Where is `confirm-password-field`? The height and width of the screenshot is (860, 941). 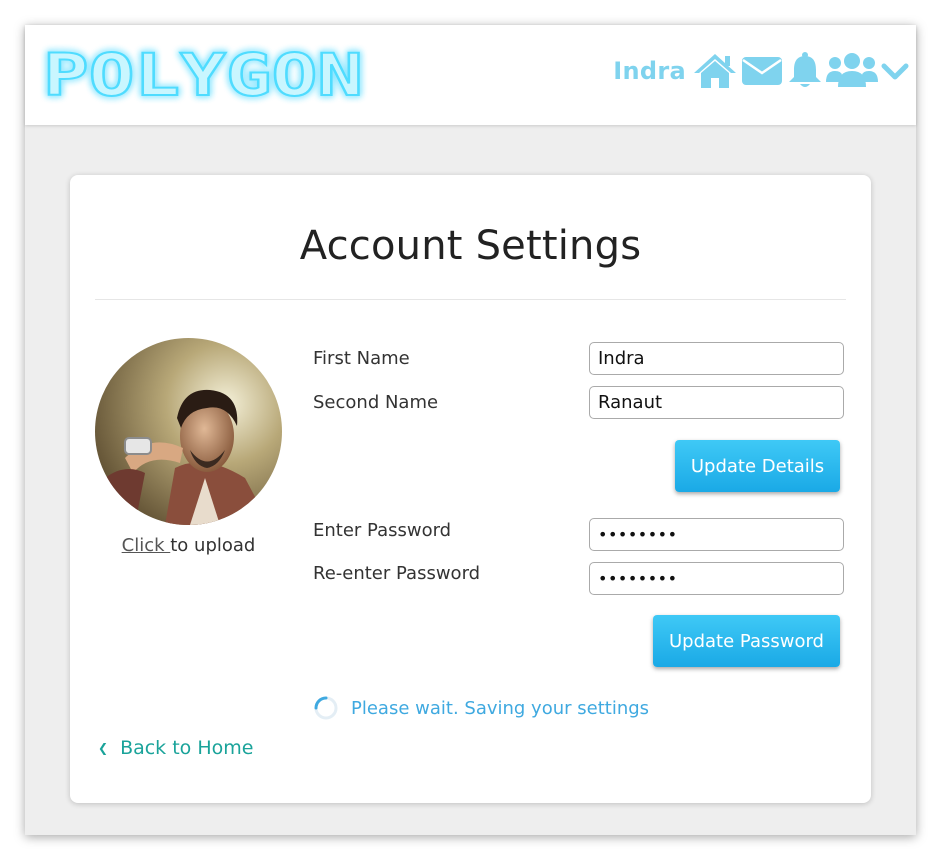 confirm-password-field is located at coordinates (716, 578).